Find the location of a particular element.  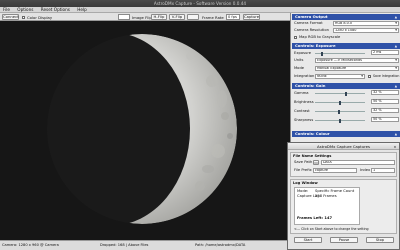

index-label: Index is located at coordinates (365, 170).